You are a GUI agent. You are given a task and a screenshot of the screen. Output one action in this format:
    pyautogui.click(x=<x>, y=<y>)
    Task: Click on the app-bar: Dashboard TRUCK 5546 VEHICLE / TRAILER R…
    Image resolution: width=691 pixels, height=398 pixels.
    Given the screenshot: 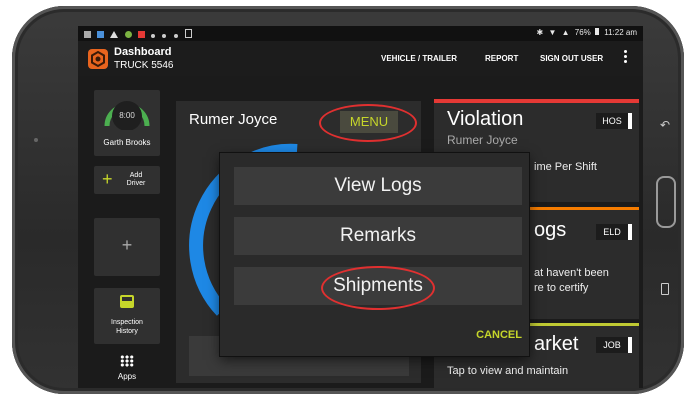 What is the action you would take?
    pyautogui.click(x=360, y=58)
    